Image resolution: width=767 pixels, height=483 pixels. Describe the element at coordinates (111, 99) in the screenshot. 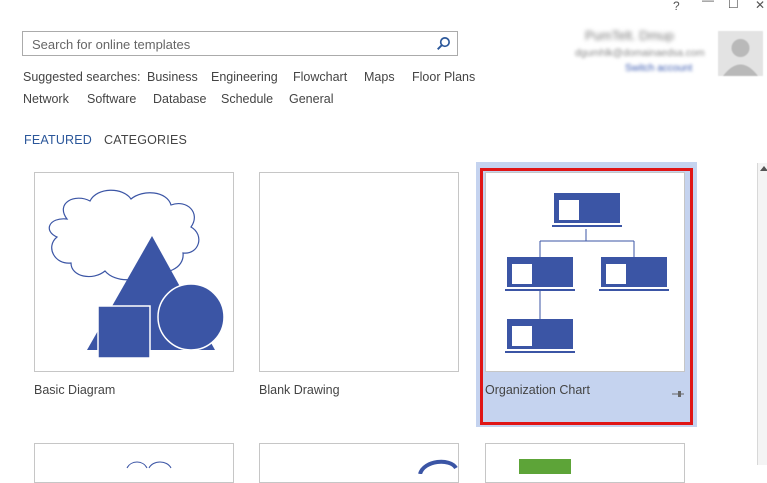

I see `suggested-software-link: Software` at that location.